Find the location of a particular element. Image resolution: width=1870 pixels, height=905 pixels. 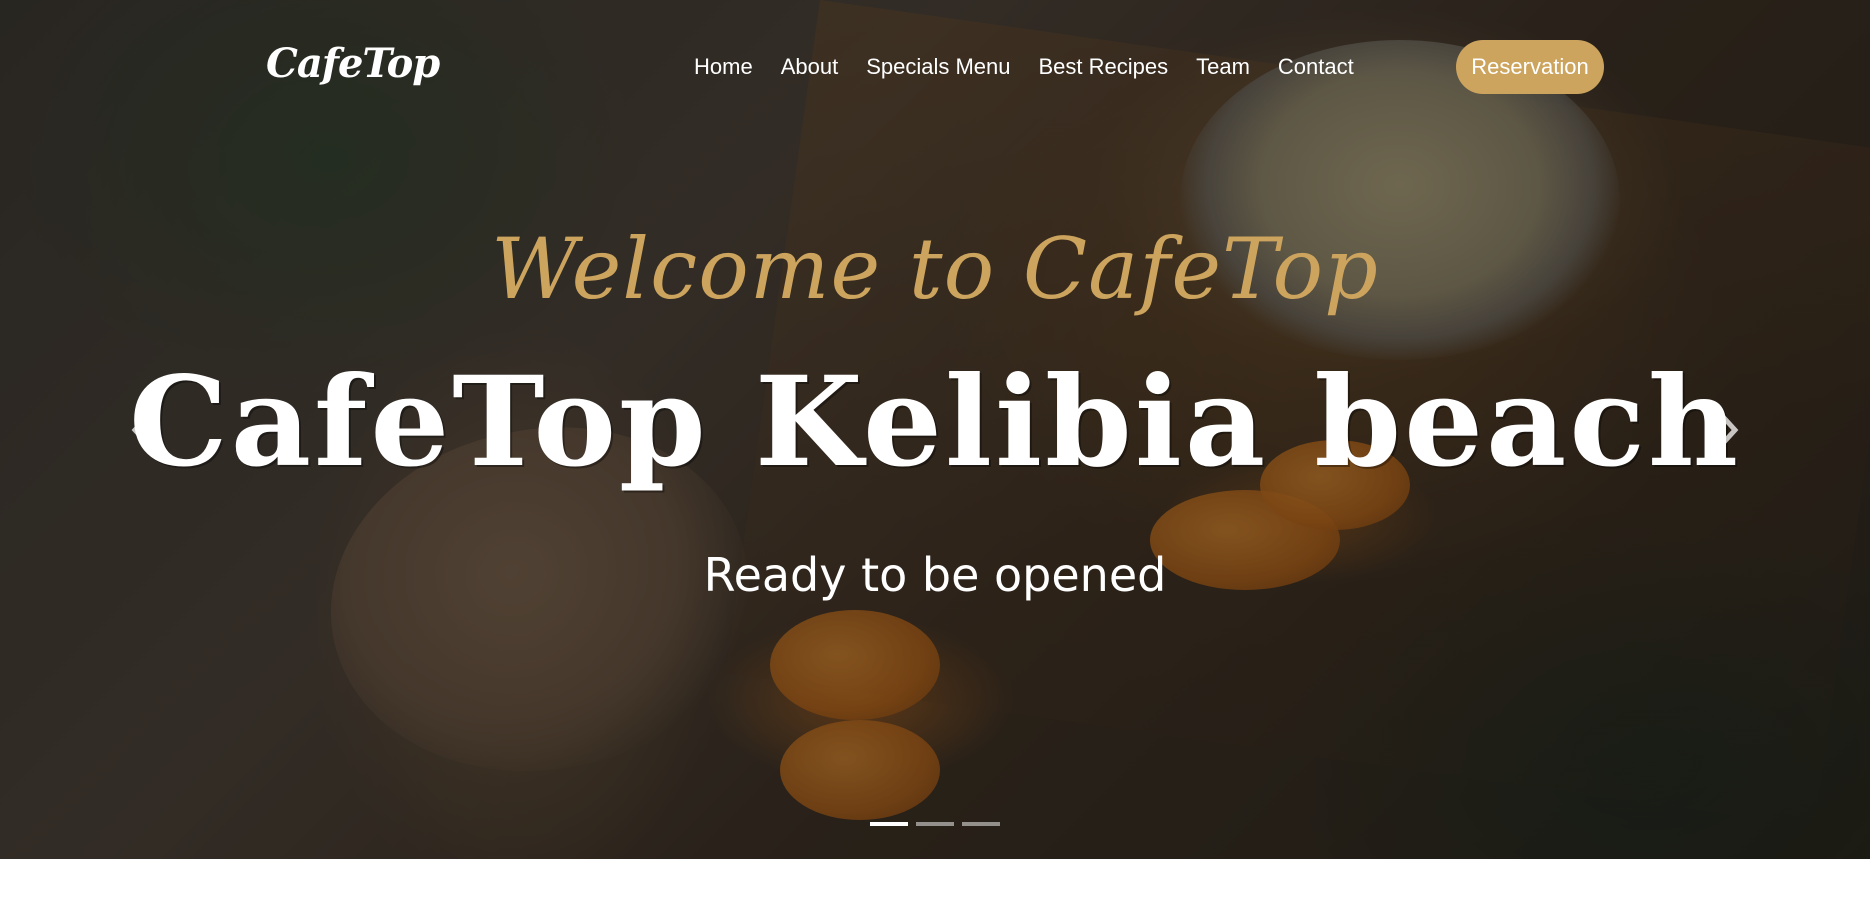

carousel-next-button is located at coordinates (1730, 430).